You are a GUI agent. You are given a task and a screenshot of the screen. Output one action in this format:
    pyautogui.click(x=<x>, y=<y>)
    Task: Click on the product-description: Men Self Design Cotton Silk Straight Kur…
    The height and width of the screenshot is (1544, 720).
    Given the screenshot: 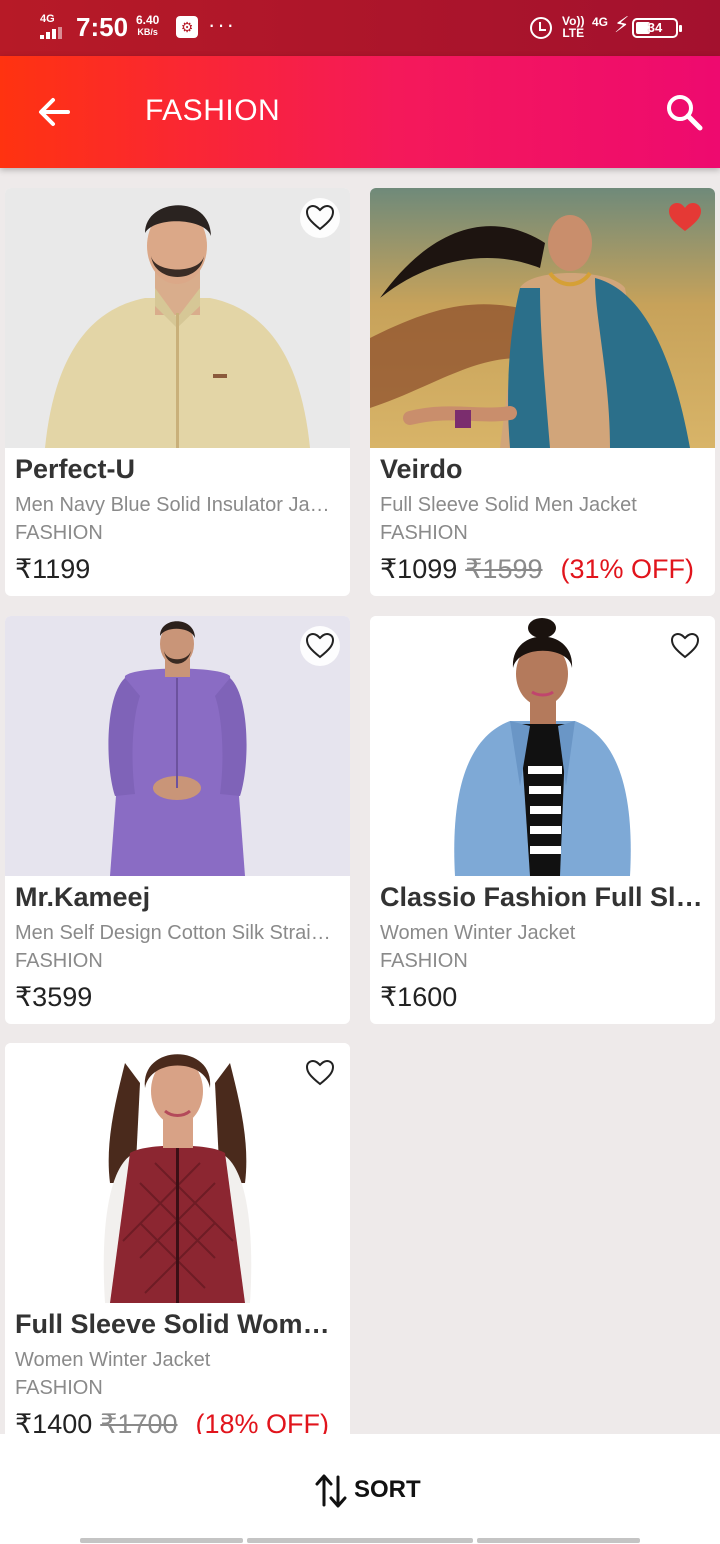 What is the action you would take?
    pyautogui.click(x=175, y=933)
    